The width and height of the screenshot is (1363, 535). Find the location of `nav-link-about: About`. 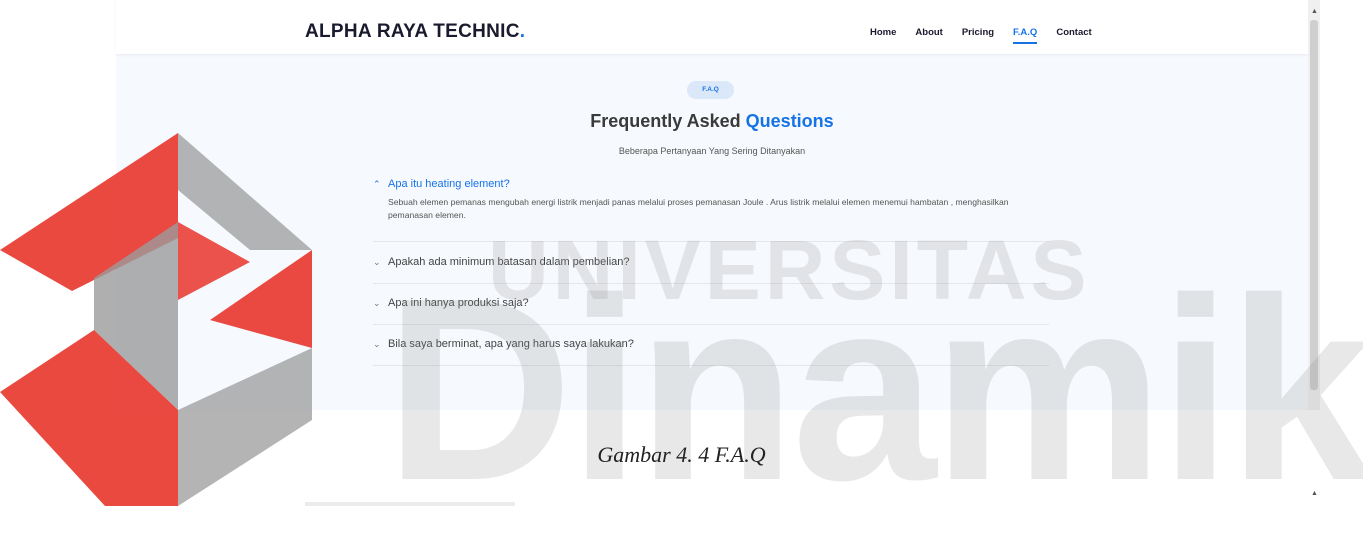

nav-link-about: About is located at coordinates (928, 35).